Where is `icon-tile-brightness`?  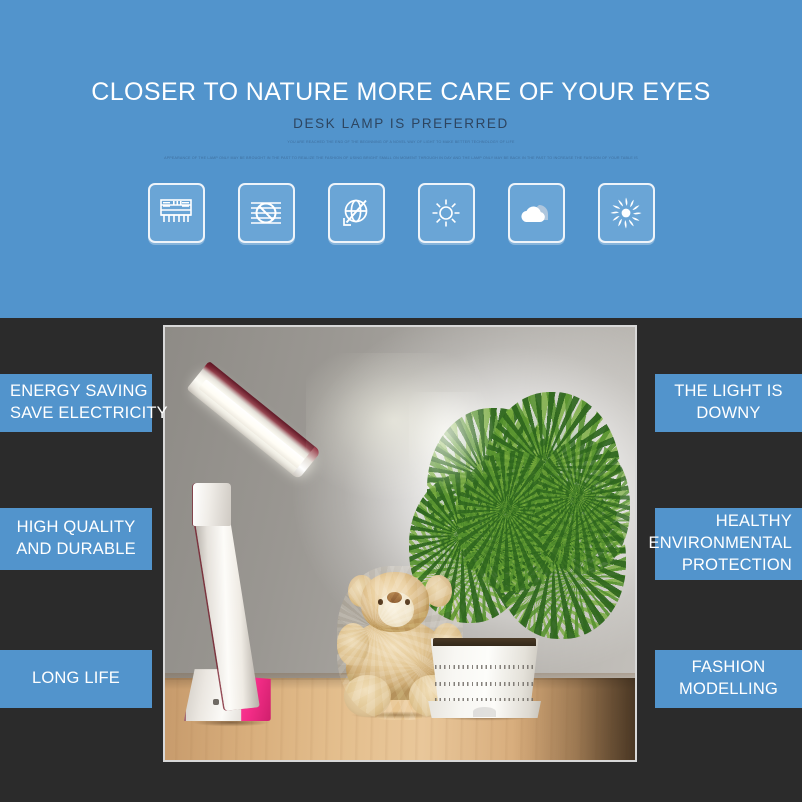 icon-tile-brightness is located at coordinates (446, 213).